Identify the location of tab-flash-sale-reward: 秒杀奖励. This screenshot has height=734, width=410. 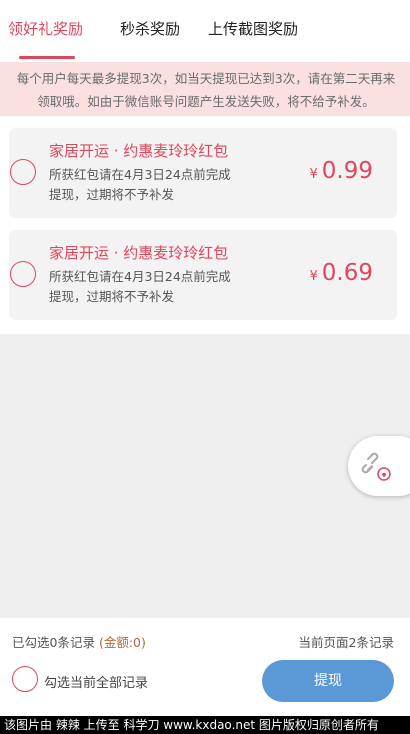
(150, 31).